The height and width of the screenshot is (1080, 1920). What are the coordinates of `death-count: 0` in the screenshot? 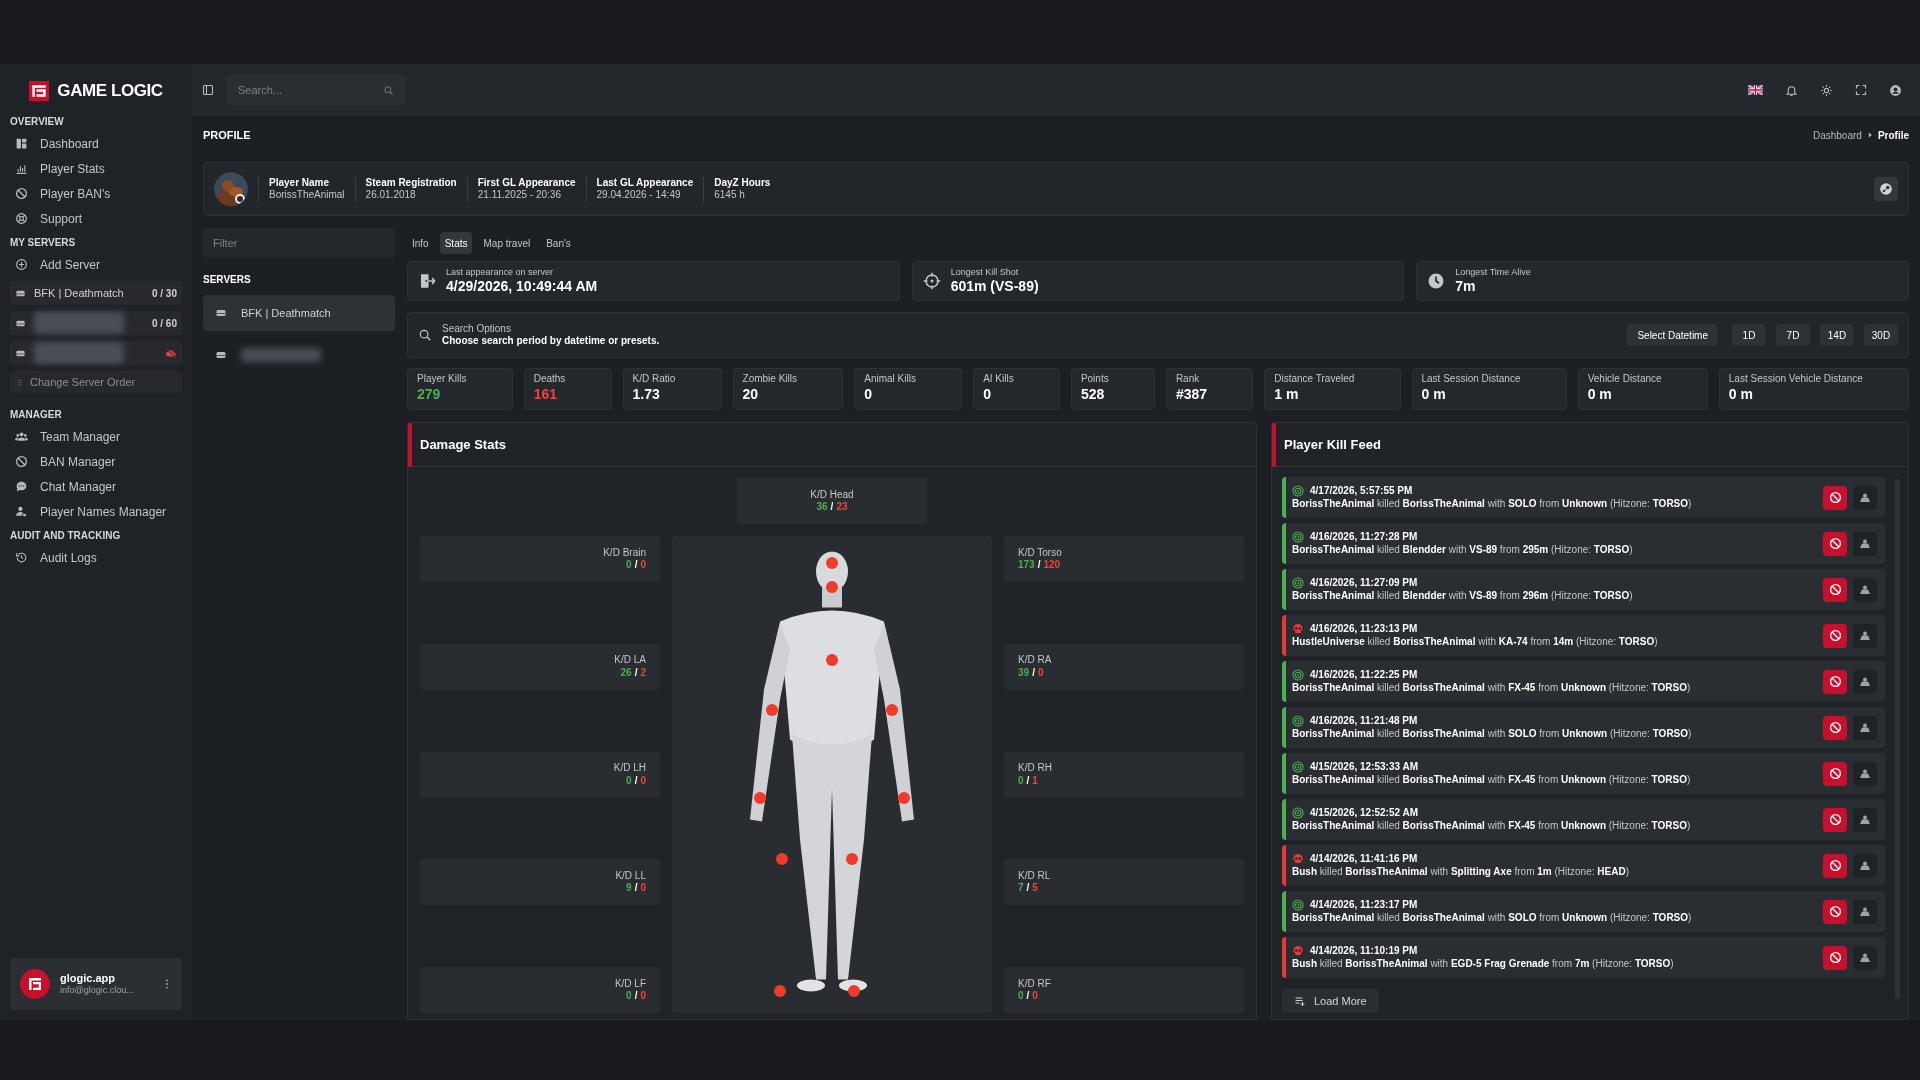 It's located at (643, 564).